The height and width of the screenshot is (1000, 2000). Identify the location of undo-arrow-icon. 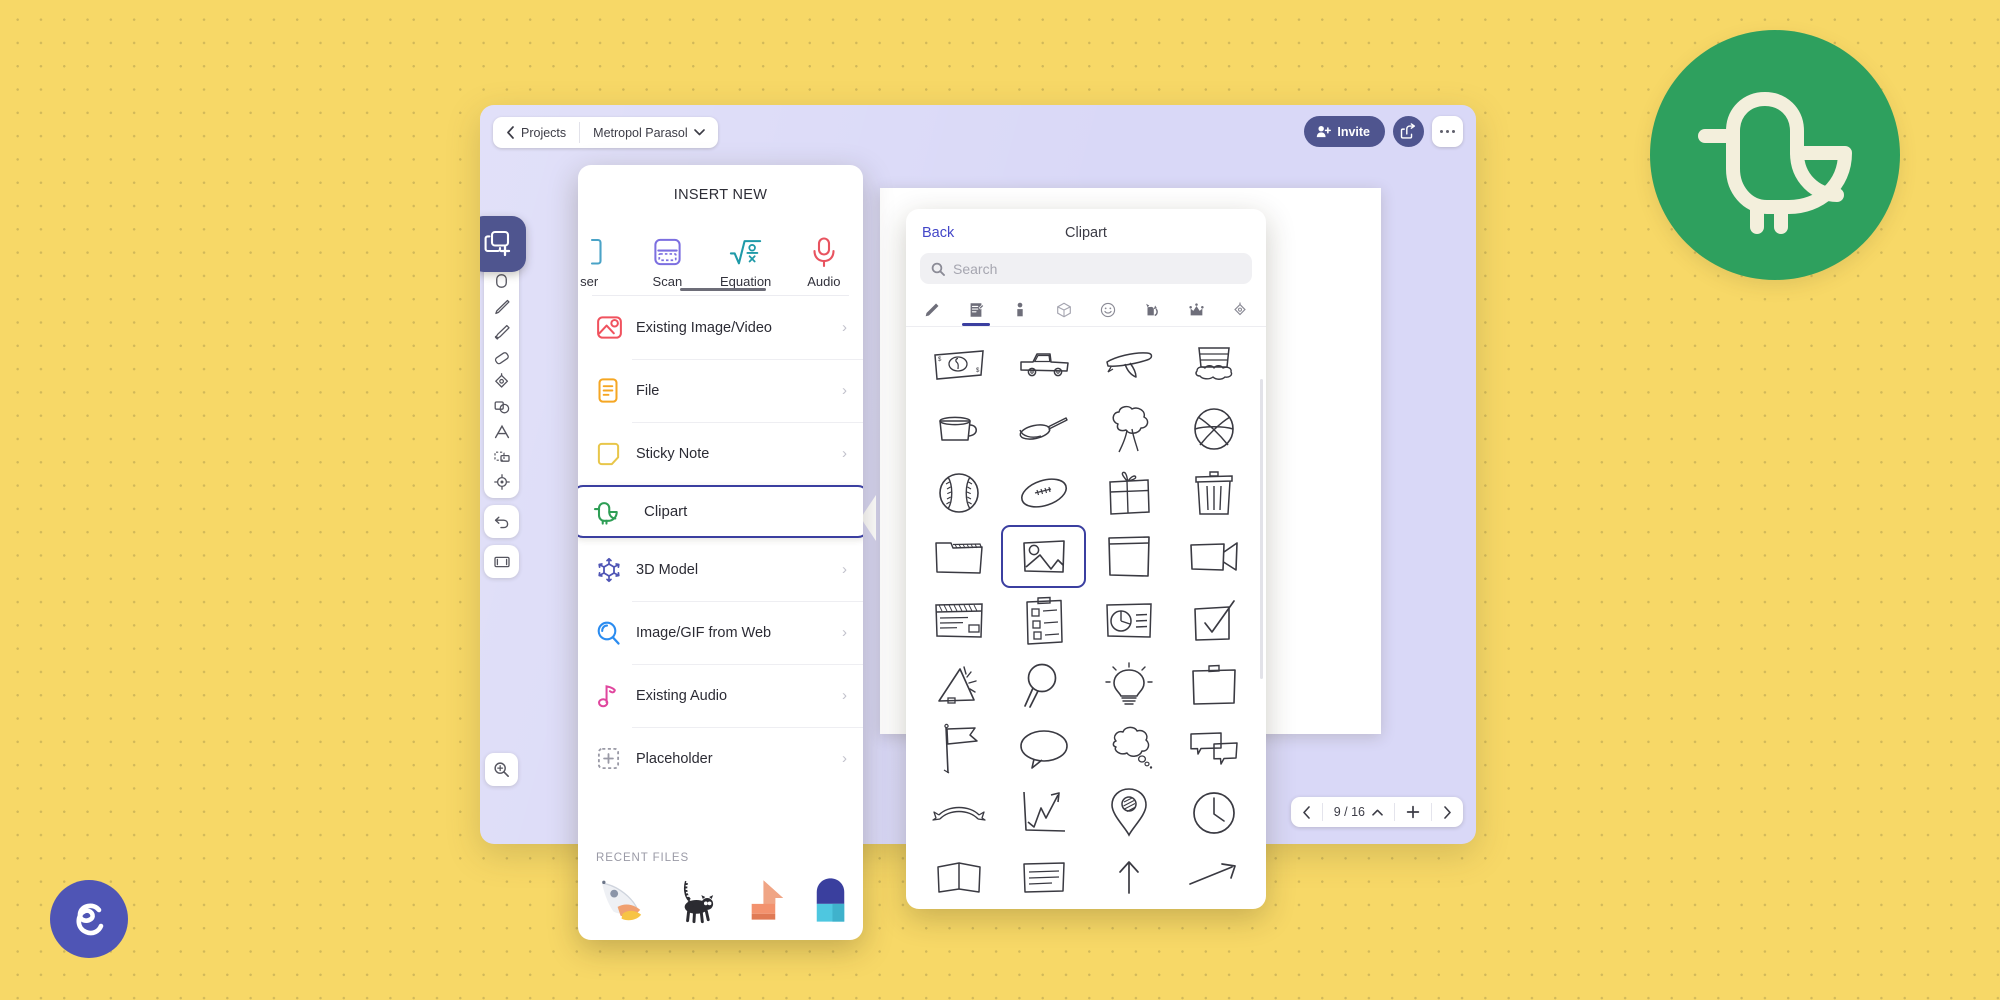
(501, 522).